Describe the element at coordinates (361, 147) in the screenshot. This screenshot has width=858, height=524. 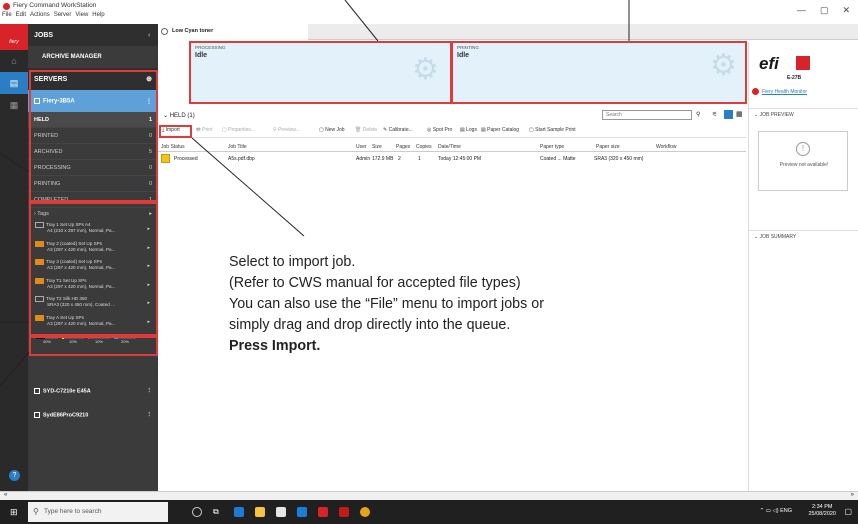
I see `col-user: User` at that location.